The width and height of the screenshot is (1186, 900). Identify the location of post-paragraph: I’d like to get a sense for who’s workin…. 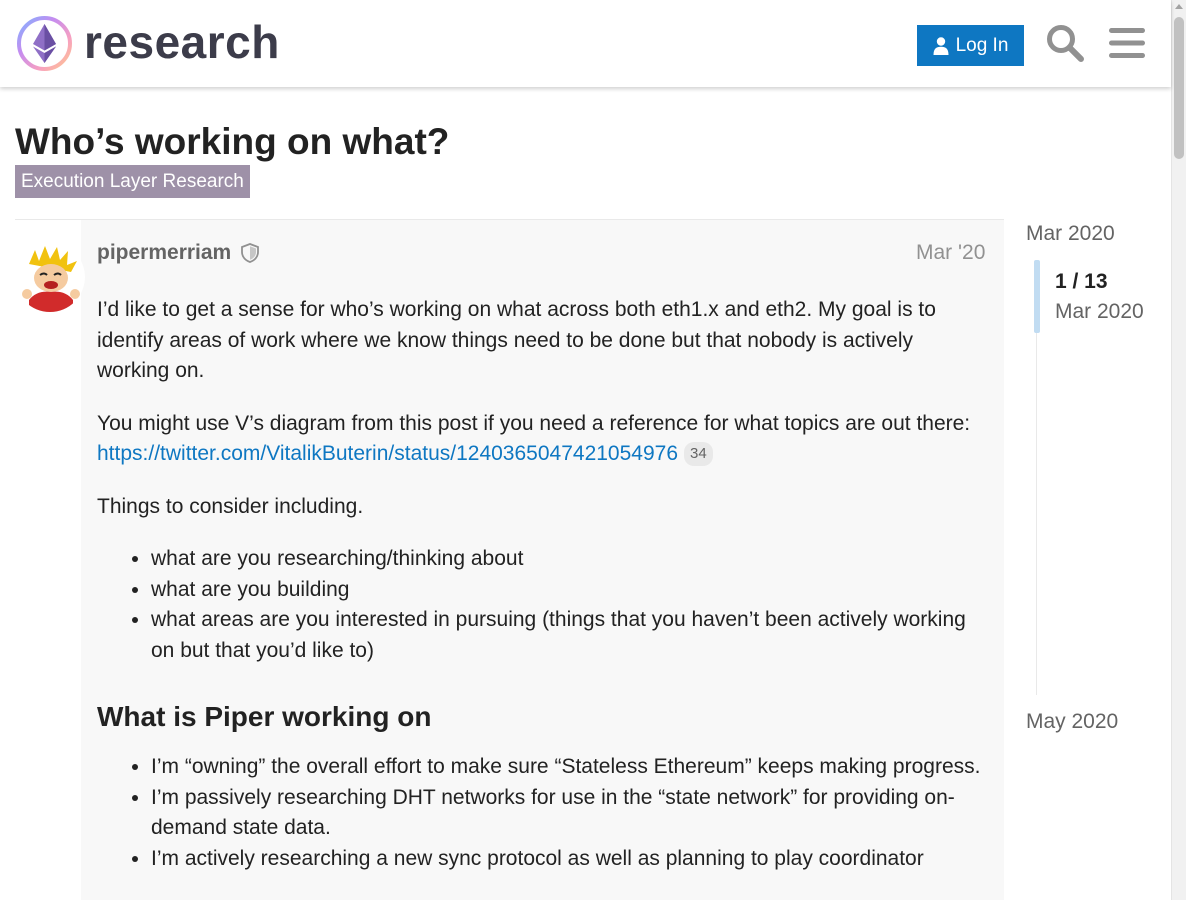
(516, 340).